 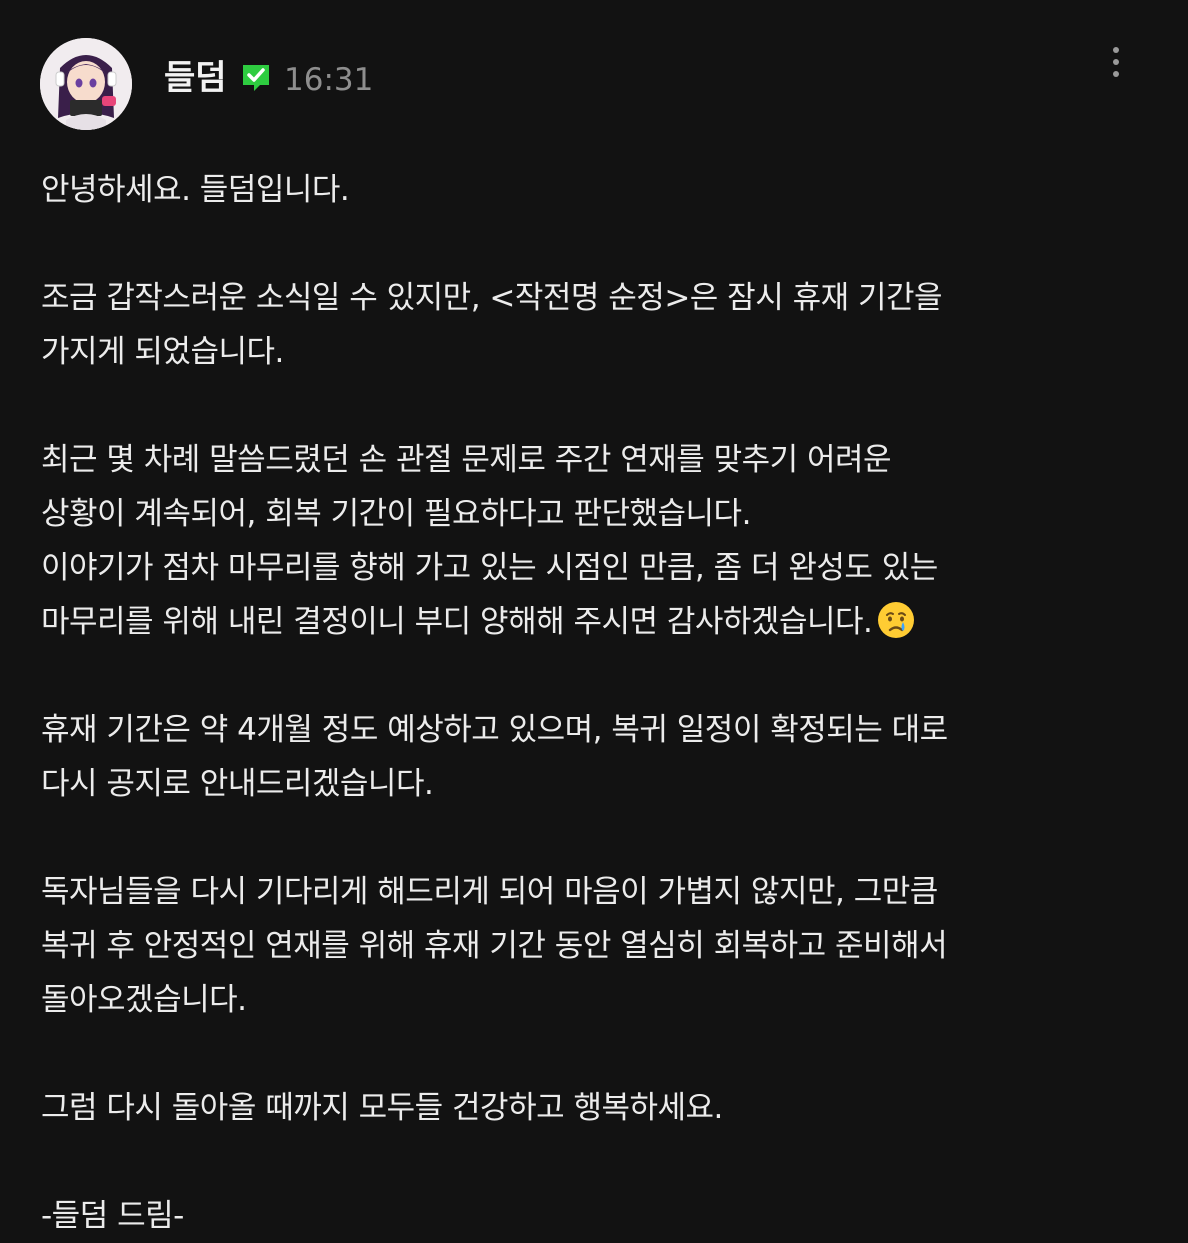 I want to click on paragraph-greeting: 안녕하세요. 들덤입니다., so click(x=596, y=190).